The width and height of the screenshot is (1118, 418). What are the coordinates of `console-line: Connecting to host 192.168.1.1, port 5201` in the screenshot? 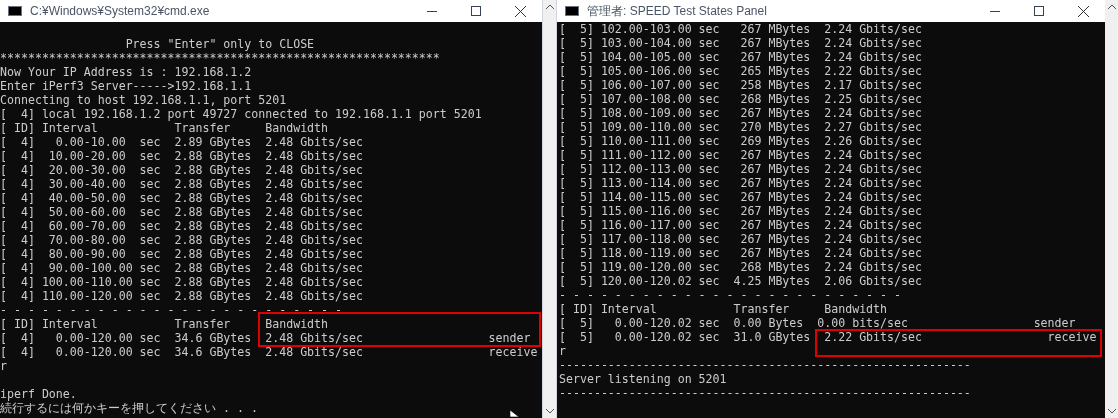 It's located at (143, 100).